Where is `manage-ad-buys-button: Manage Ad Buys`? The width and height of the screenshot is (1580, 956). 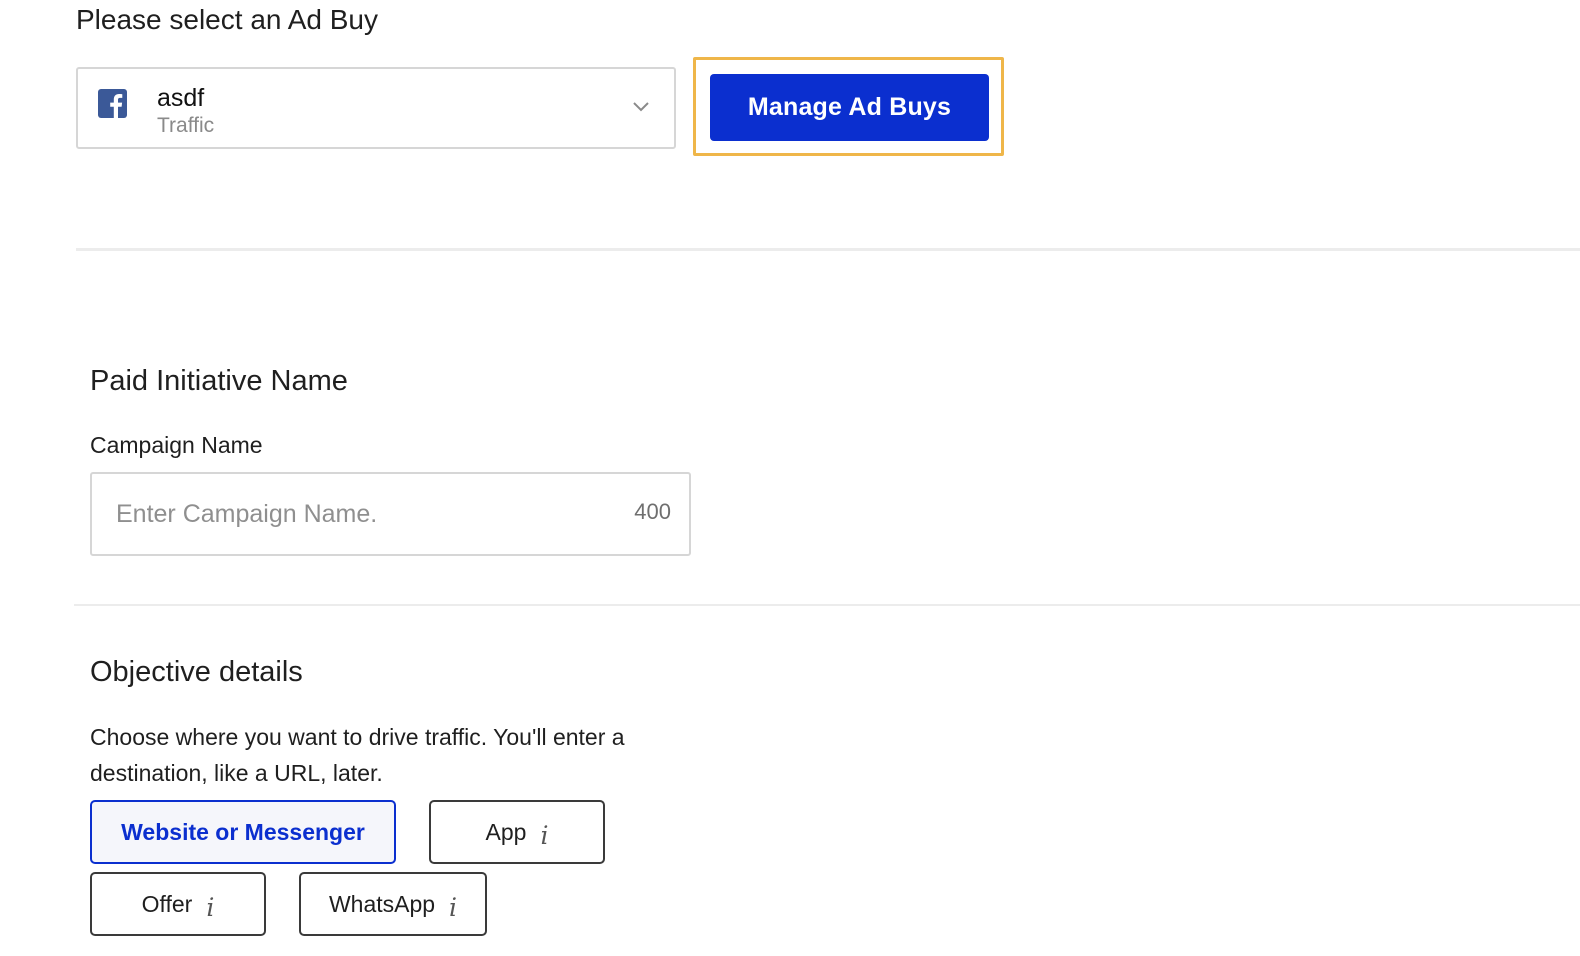
manage-ad-buys-button: Manage Ad Buys is located at coordinates (849, 107).